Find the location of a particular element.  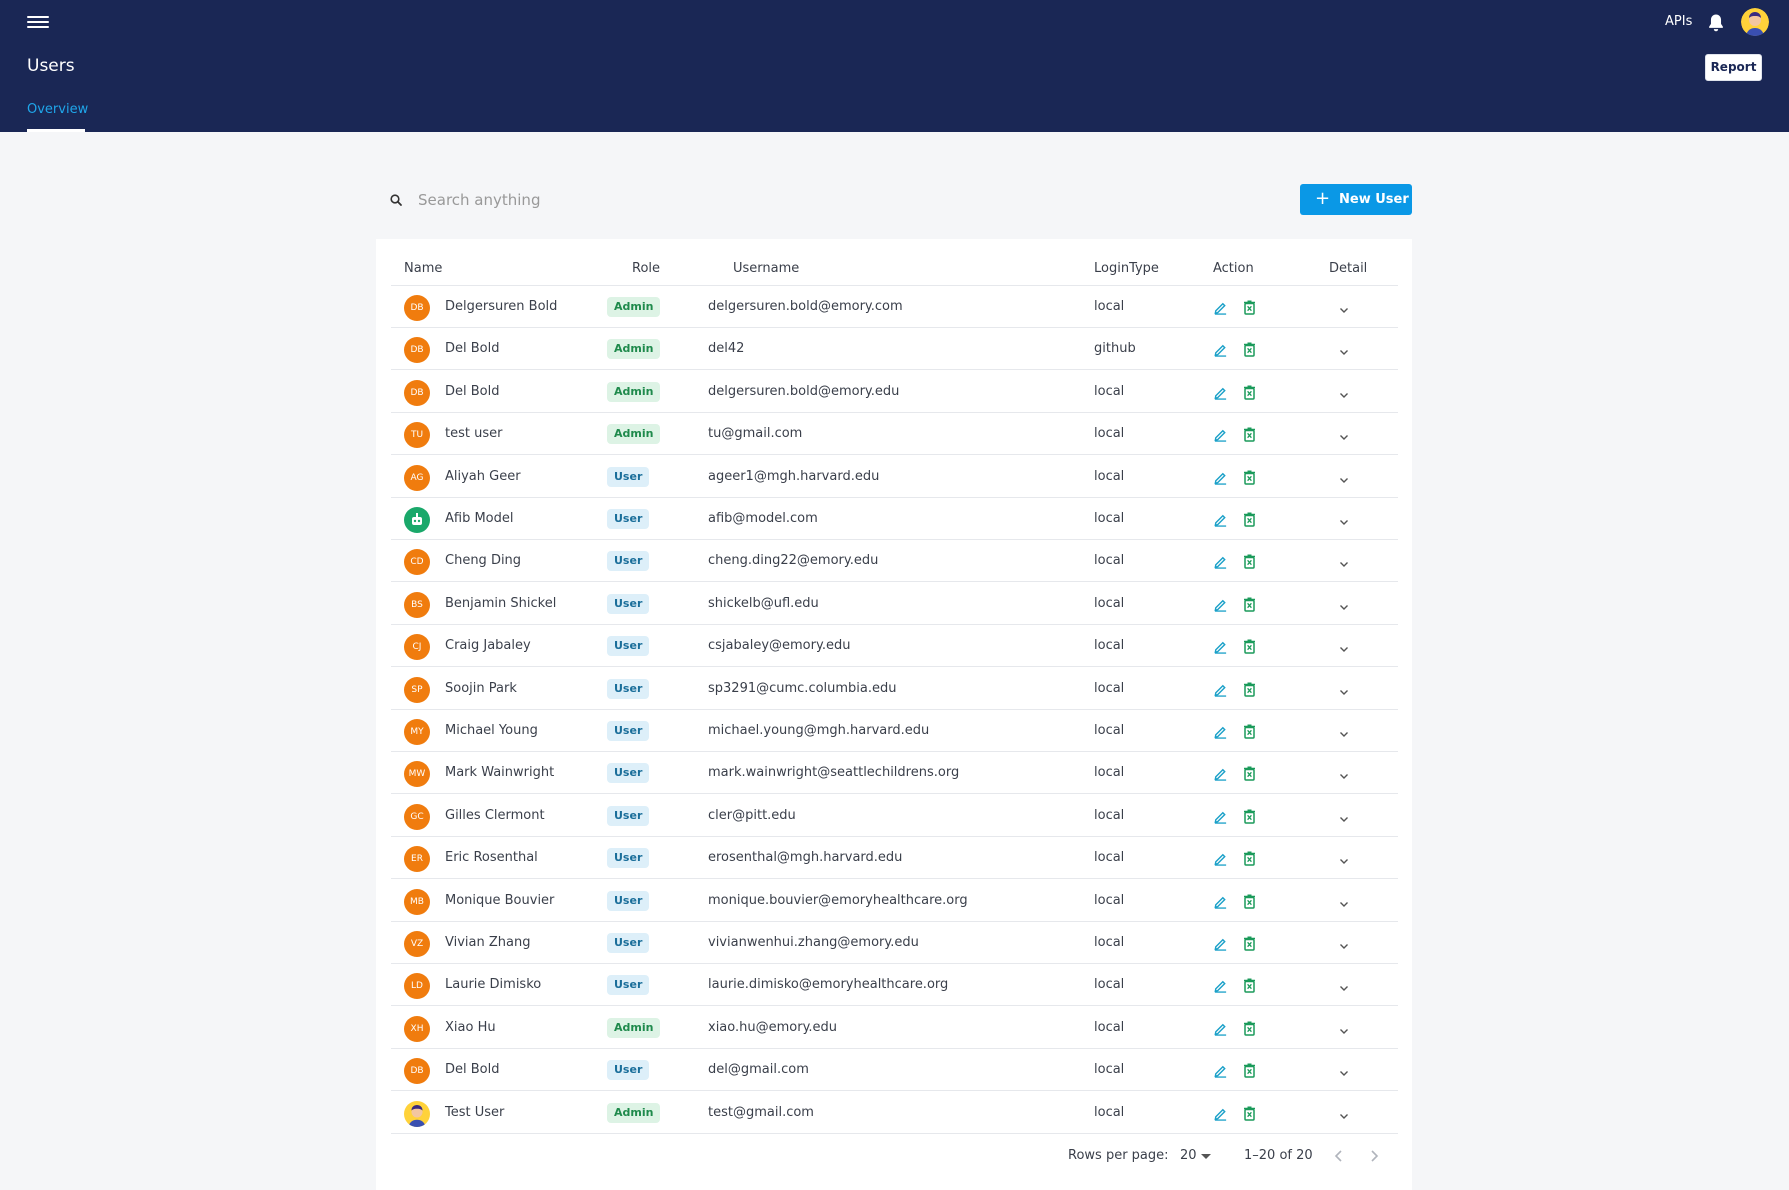

column-header-name: Name is located at coordinates (423, 268).